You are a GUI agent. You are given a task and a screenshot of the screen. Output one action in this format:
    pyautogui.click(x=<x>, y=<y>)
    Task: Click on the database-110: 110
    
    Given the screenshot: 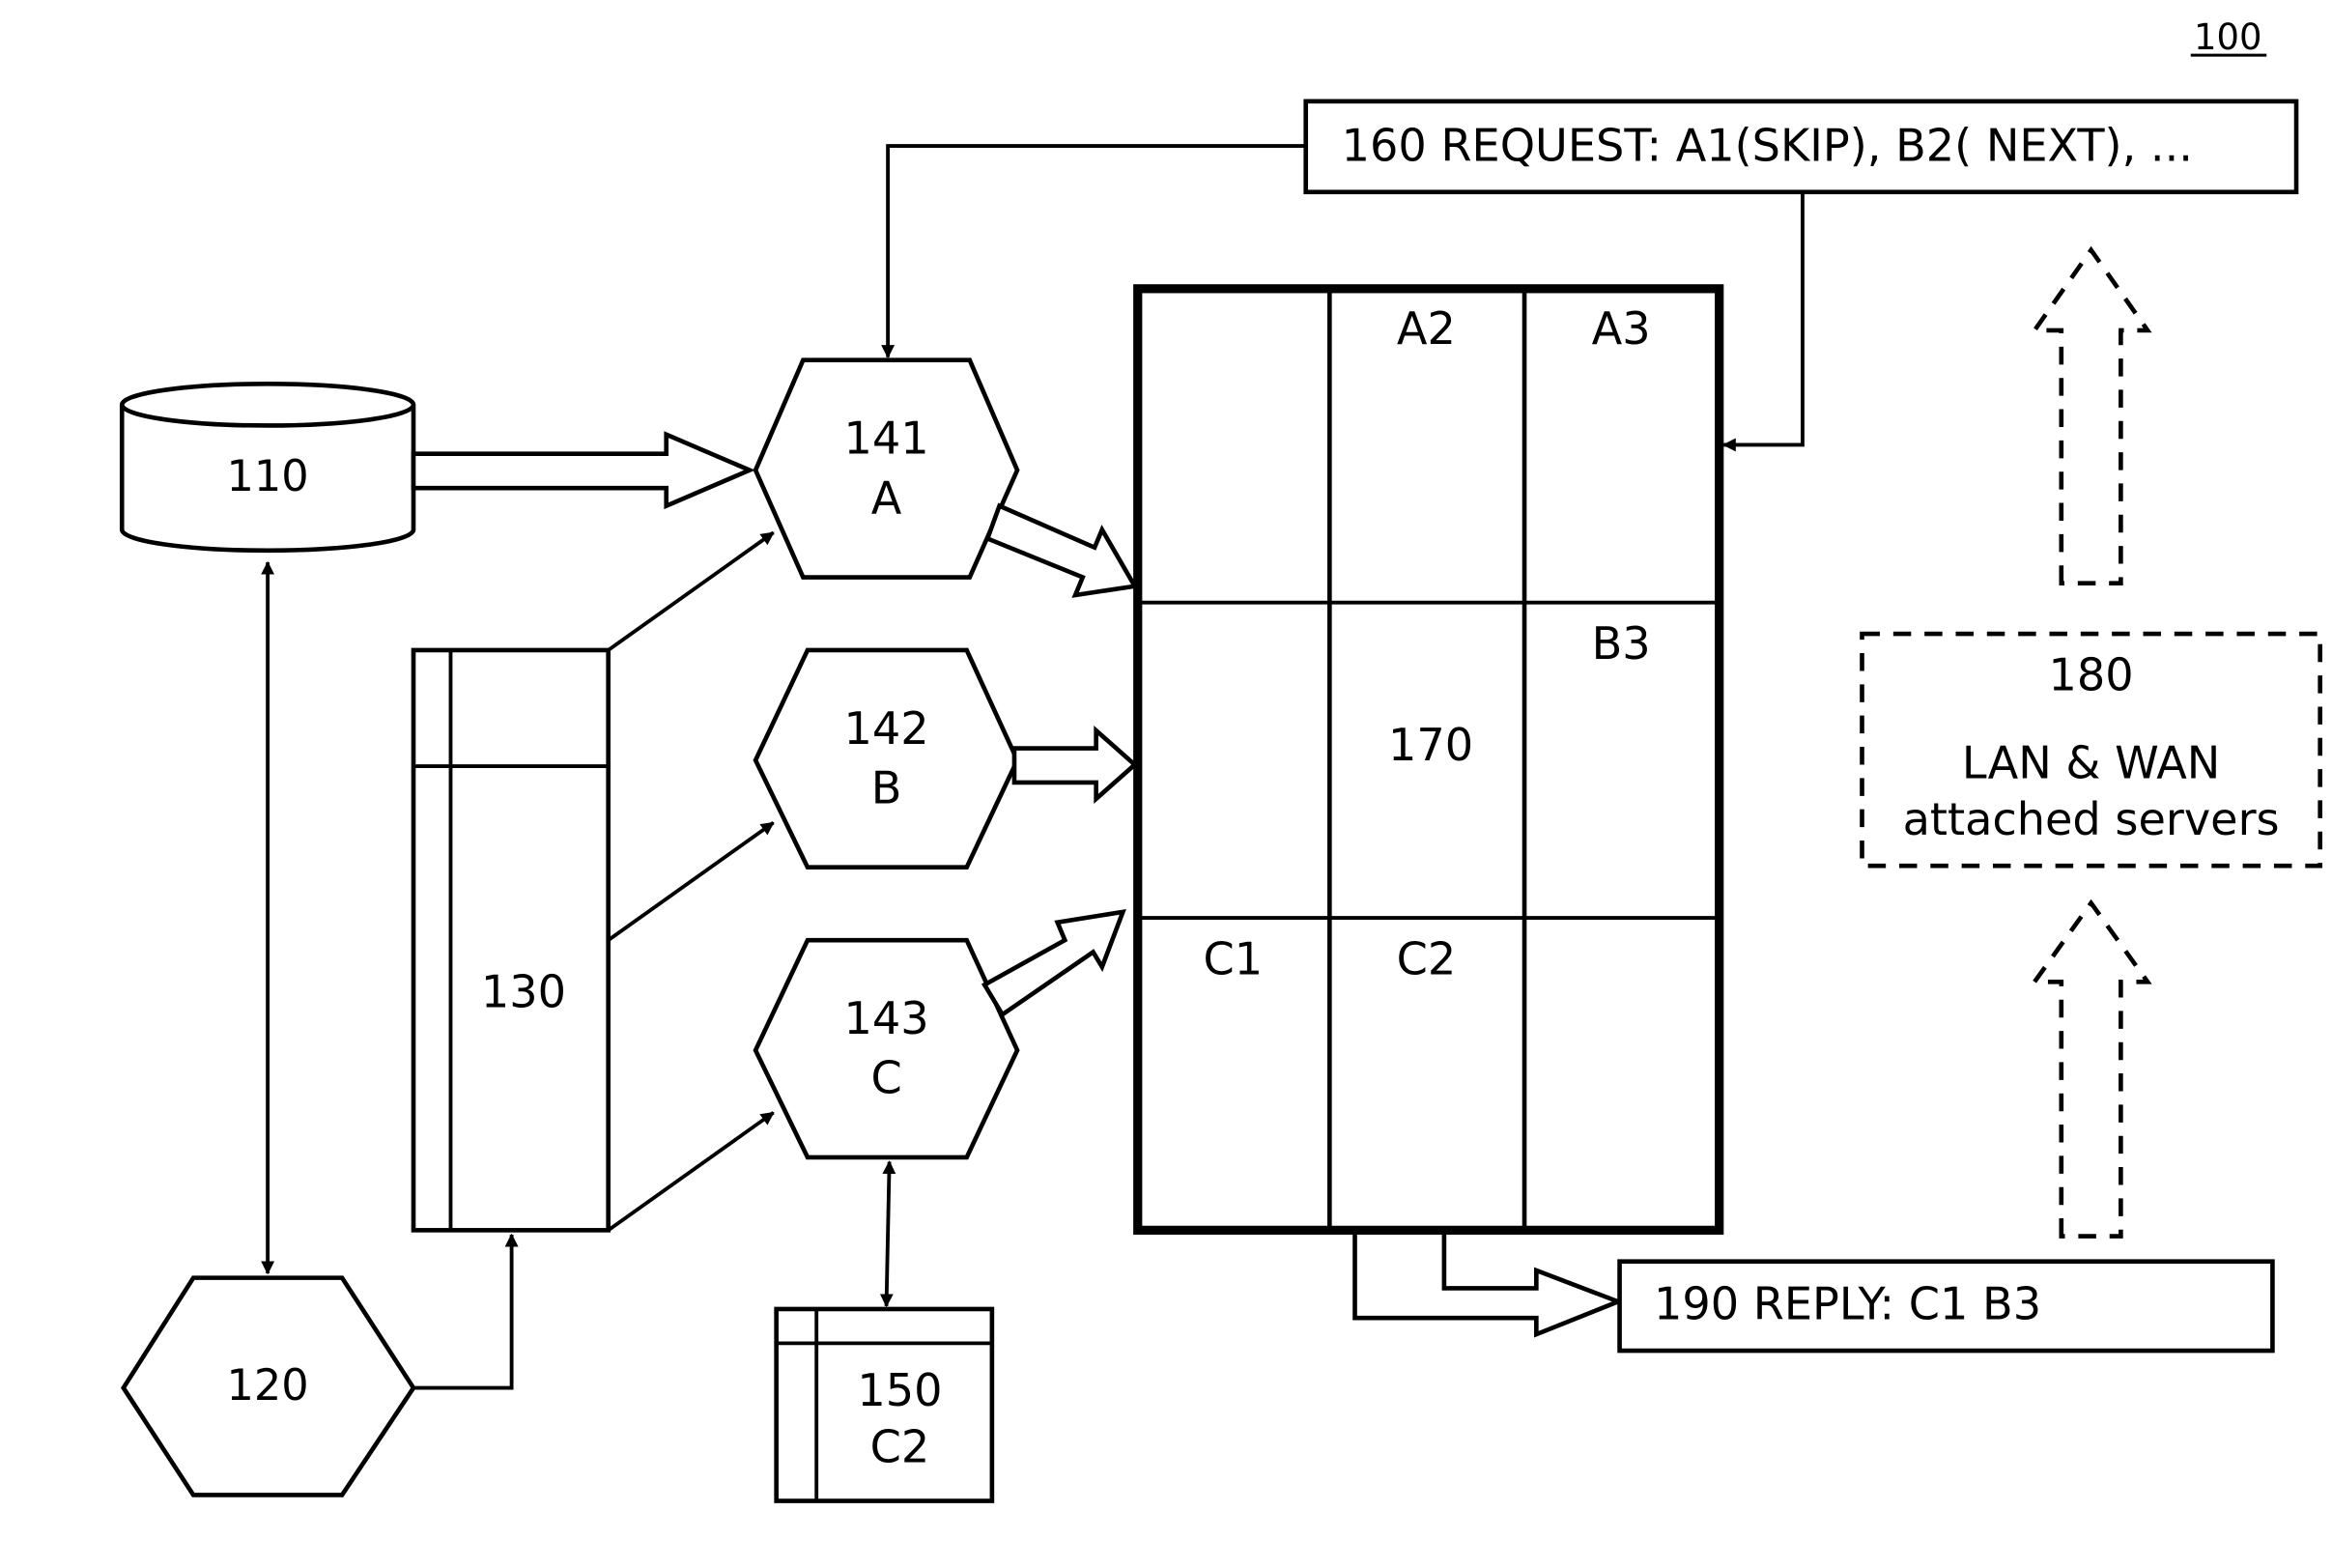 What is the action you would take?
    pyautogui.click(x=267, y=468)
    